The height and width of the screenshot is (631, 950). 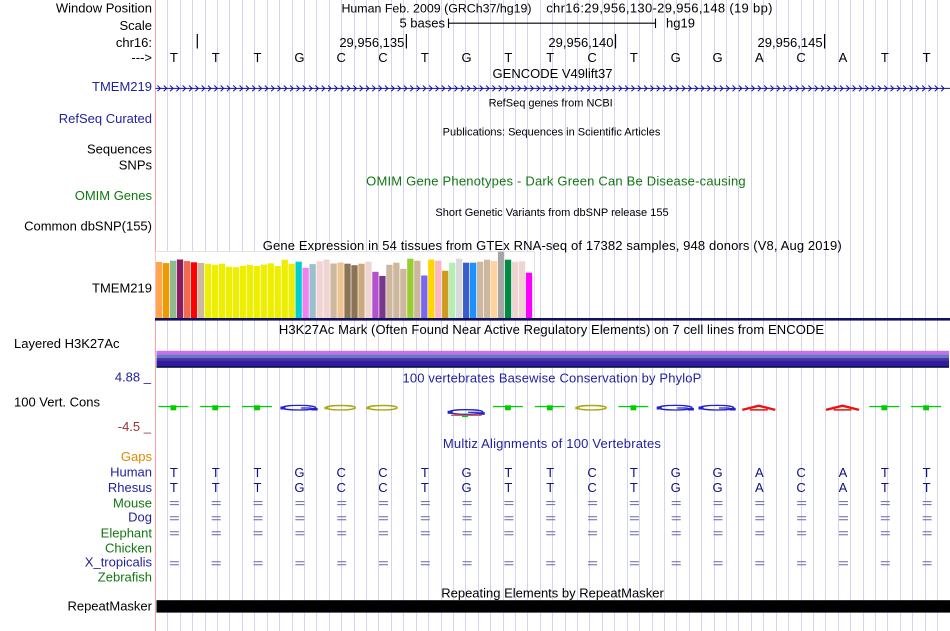 I want to click on svg-text: Rhesus, so click(x=130, y=487).